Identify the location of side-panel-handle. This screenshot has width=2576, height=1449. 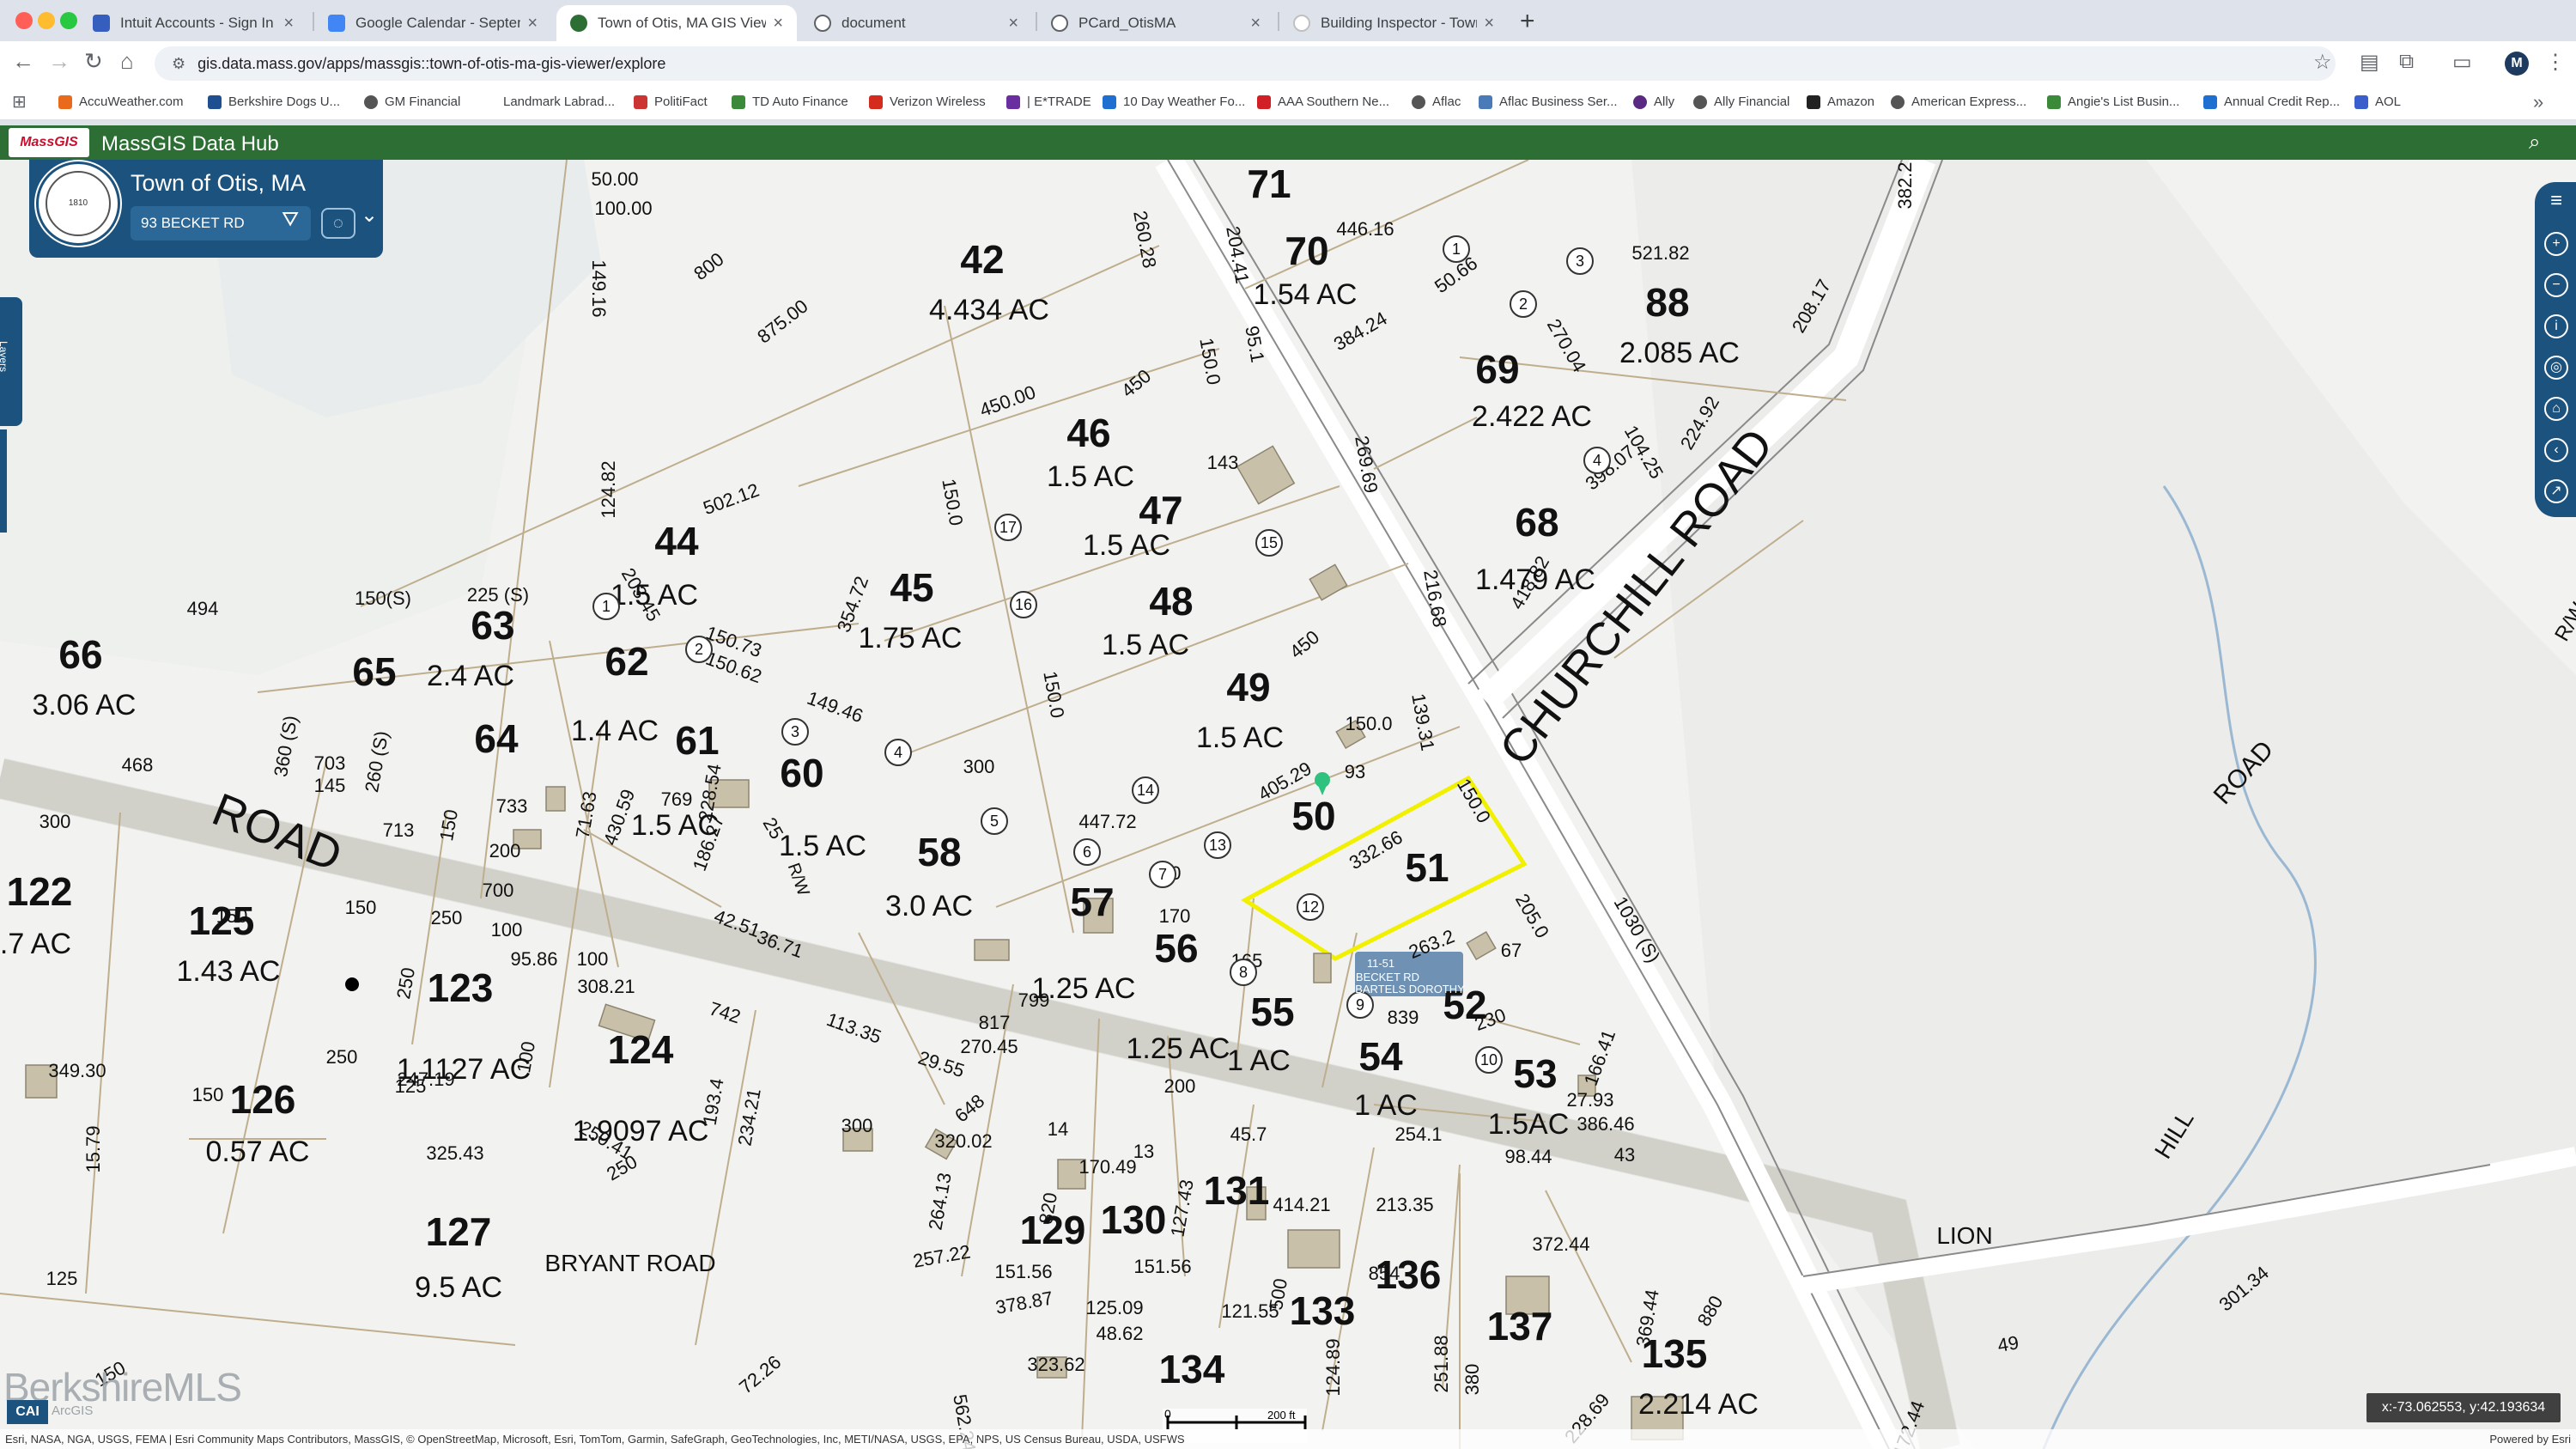
(3, 481).